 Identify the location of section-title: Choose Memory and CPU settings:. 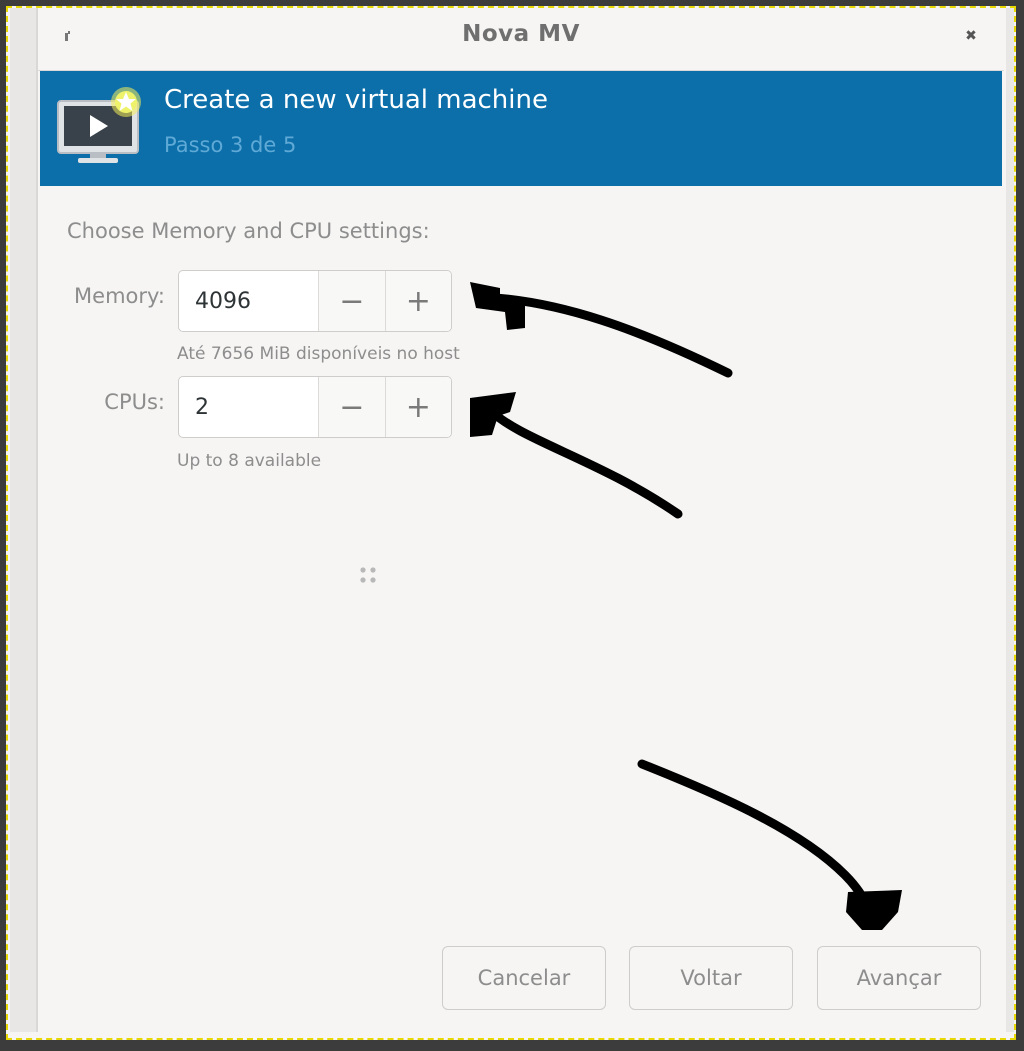
(248, 231).